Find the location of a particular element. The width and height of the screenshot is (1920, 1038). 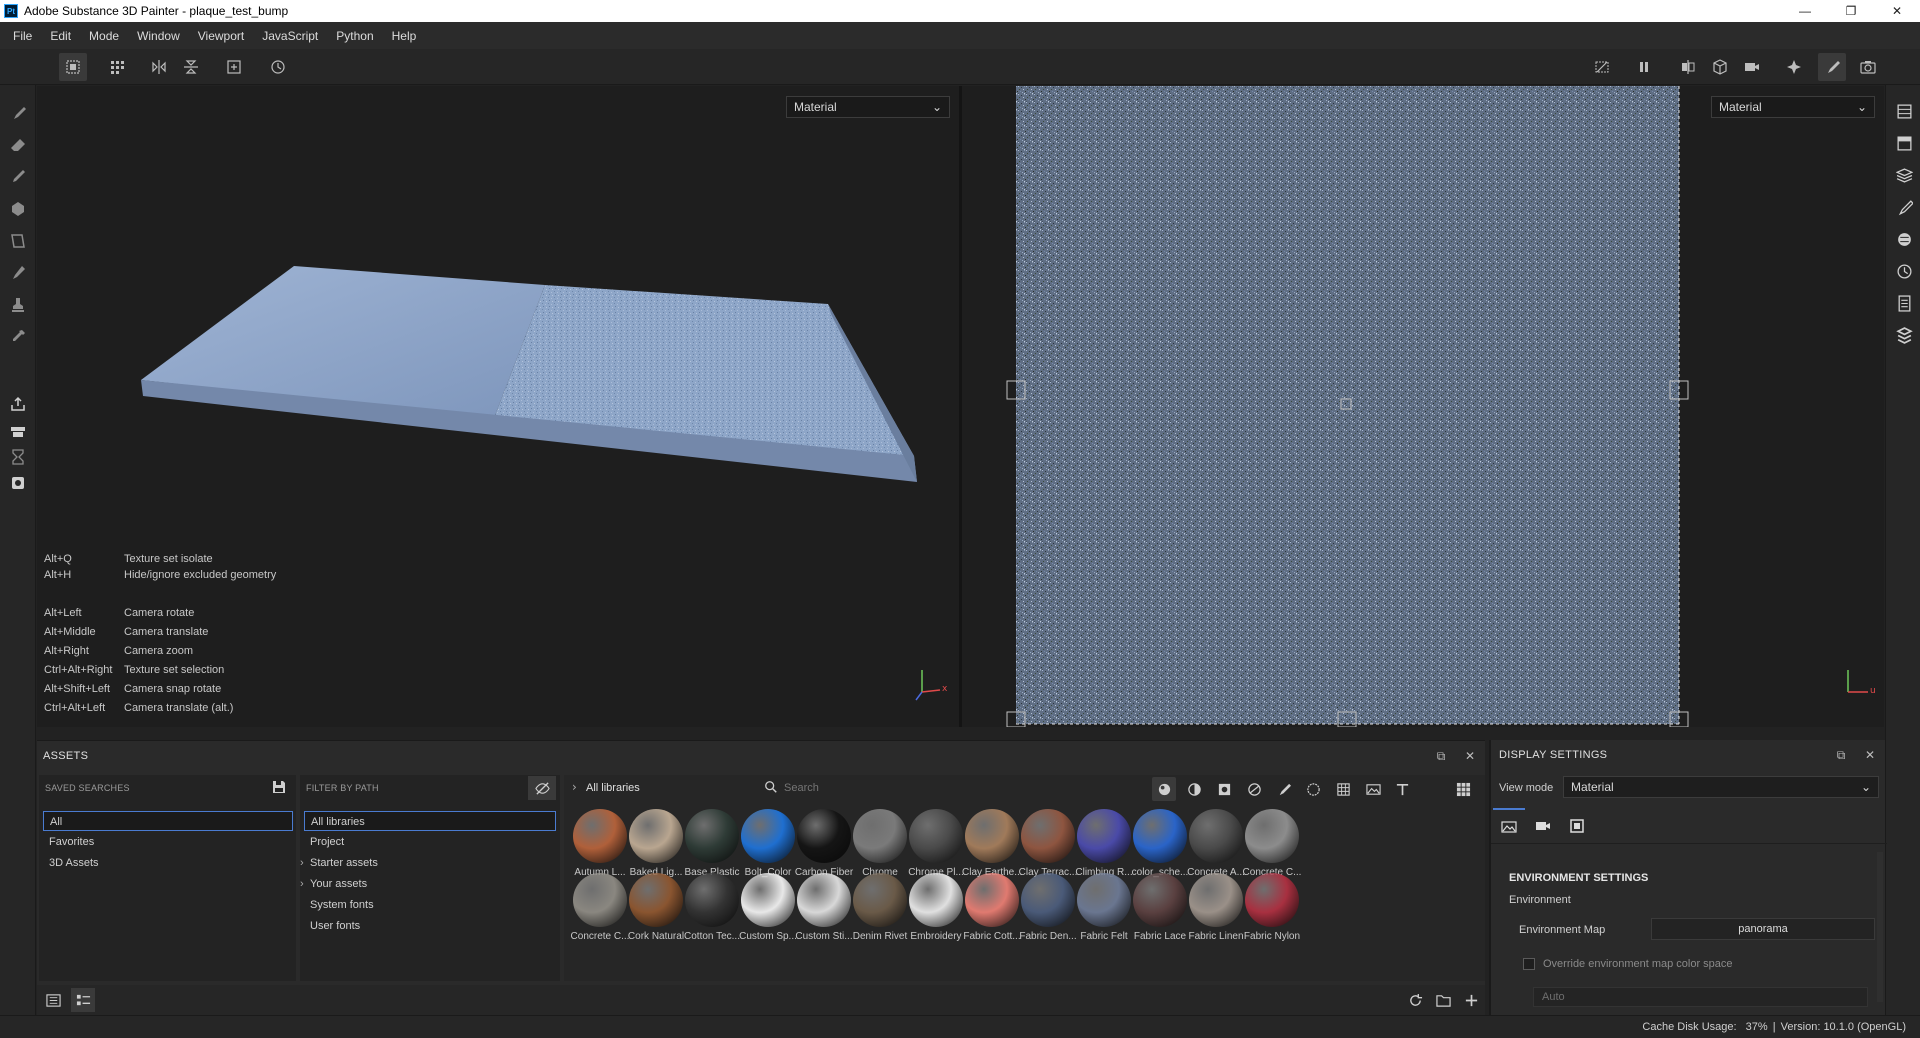

environment-map-picker: panorama is located at coordinates (1763, 929).